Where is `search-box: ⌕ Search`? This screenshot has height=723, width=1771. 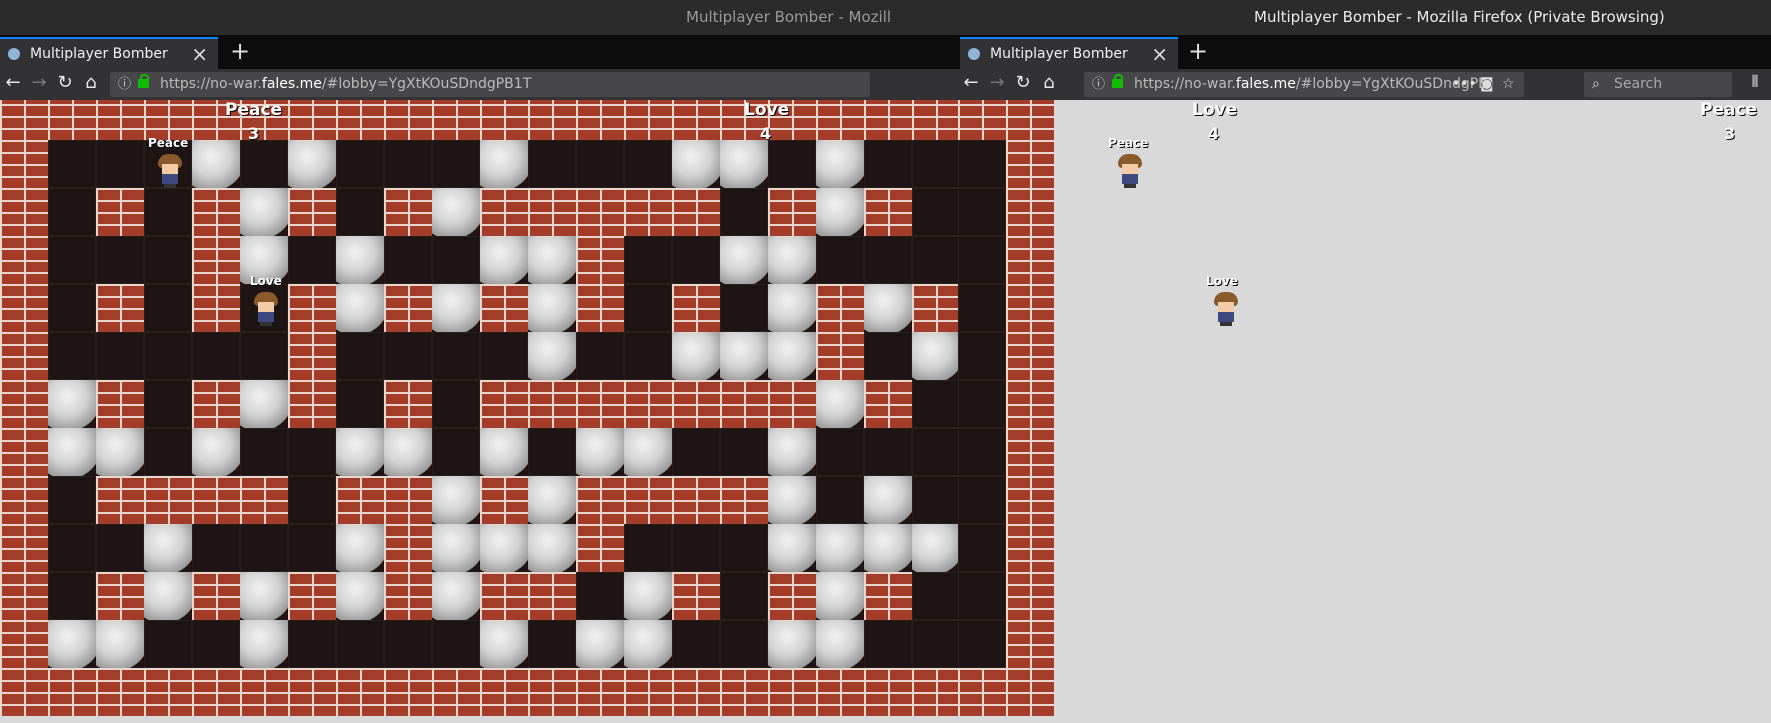 search-box: ⌕ Search is located at coordinates (1658, 84).